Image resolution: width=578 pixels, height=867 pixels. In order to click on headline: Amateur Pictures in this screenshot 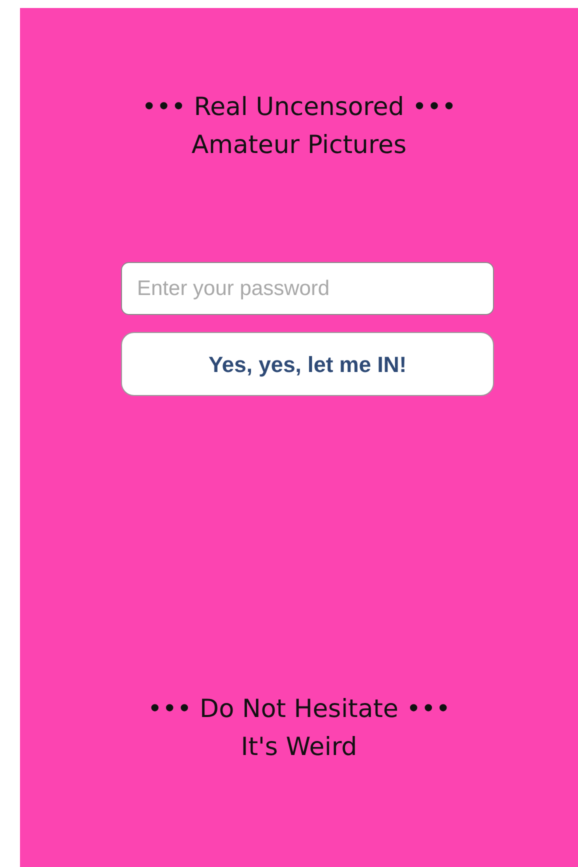, I will do `click(299, 145)`.